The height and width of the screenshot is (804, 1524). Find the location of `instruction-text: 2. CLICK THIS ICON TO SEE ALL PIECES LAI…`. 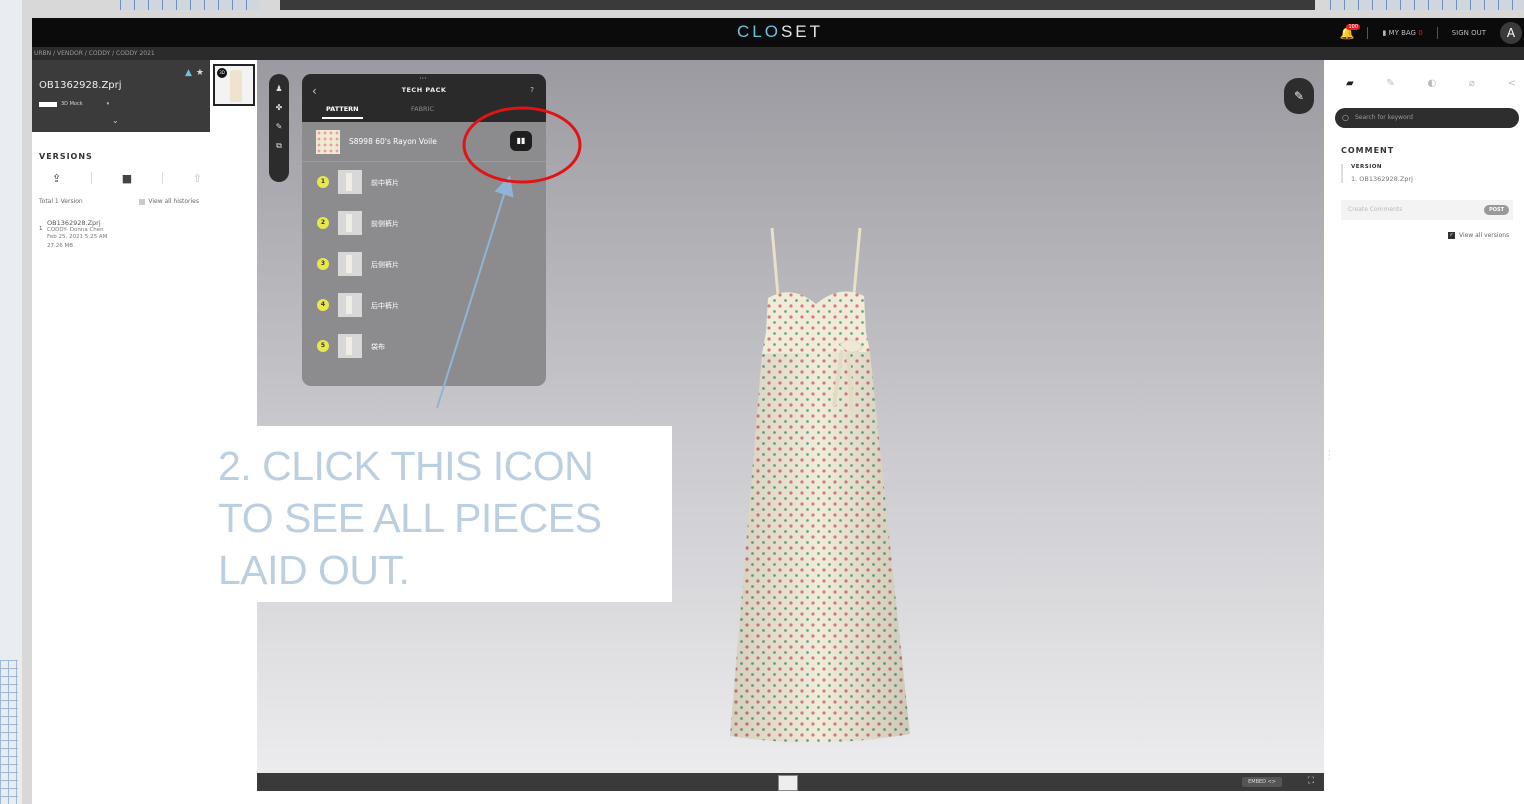

instruction-text: 2. CLICK THIS ICON TO SEE ALL PIECES LAI… is located at coordinates (410, 518).